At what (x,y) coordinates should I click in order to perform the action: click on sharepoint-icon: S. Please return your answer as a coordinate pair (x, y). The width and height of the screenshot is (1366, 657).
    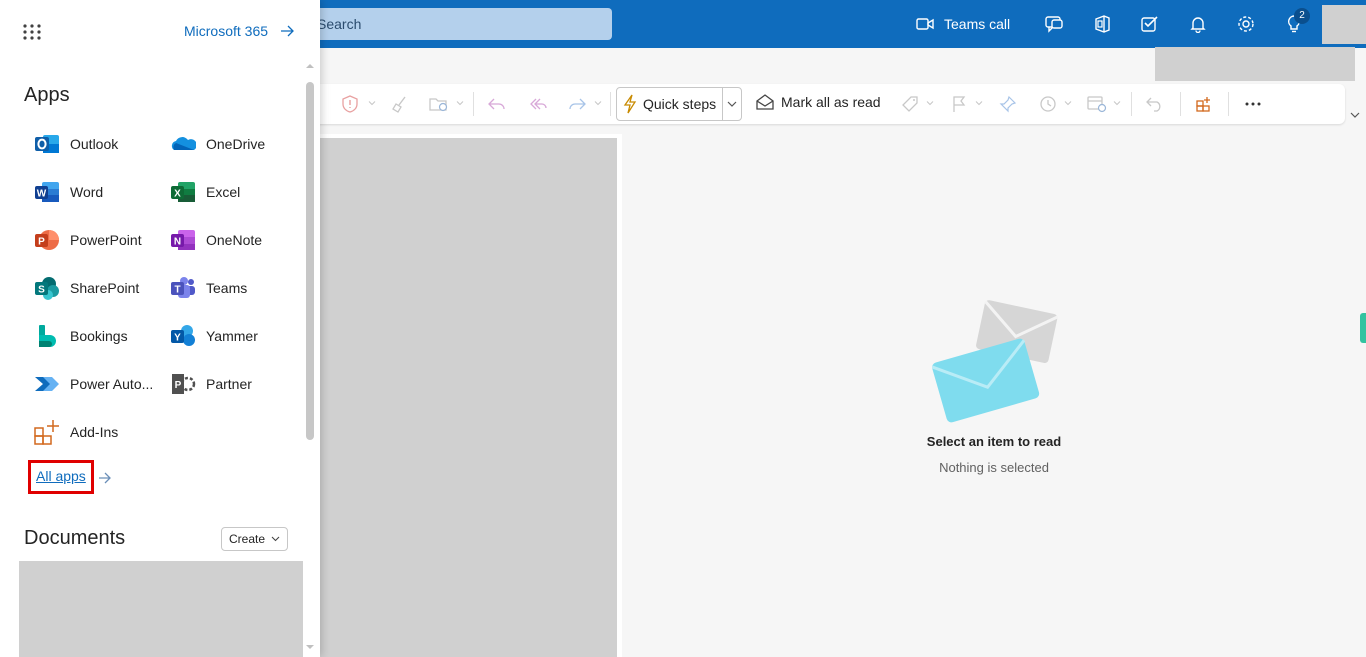
    Looking at the image, I should click on (47, 288).